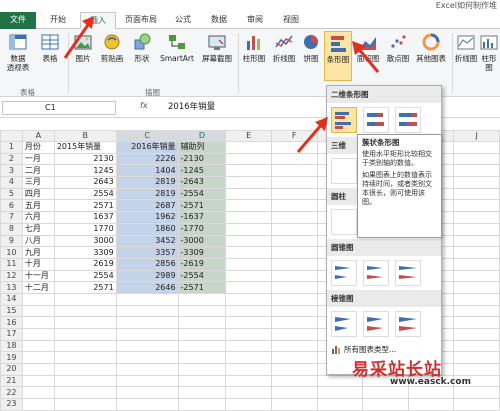 The width and height of the screenshot is (500, 411). I want to click on cell-d: -2643, so click(202, 182).